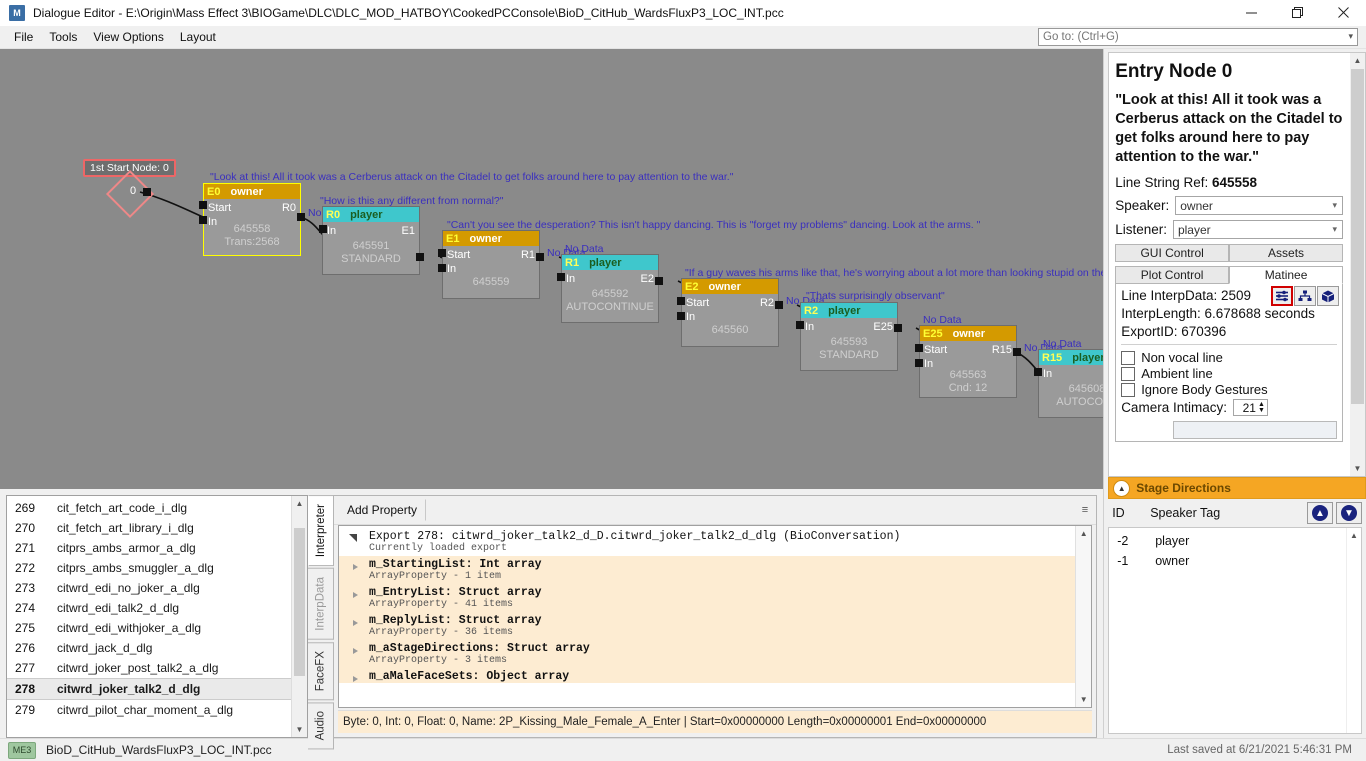  Describe the element at coordinates (767, 303) in the screenshot. I see `node-port-out: R2` at that location.